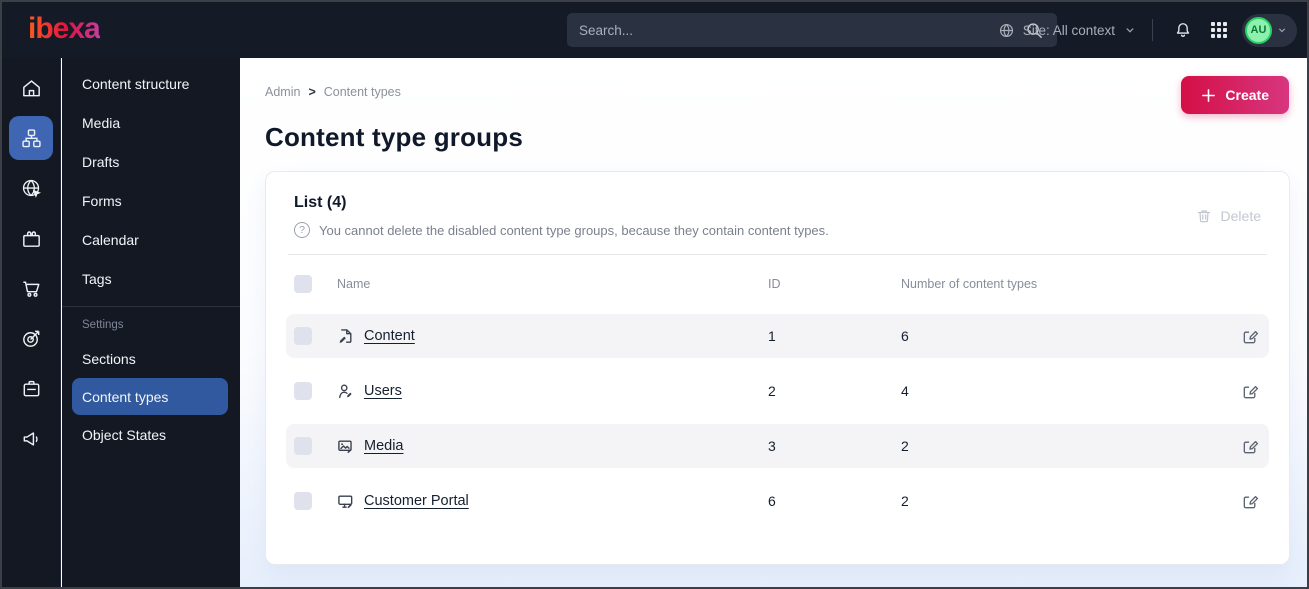 This screenshot has height=589, width=1309. I want to click on site-context-label: Site: All context, so click(1068, 30).